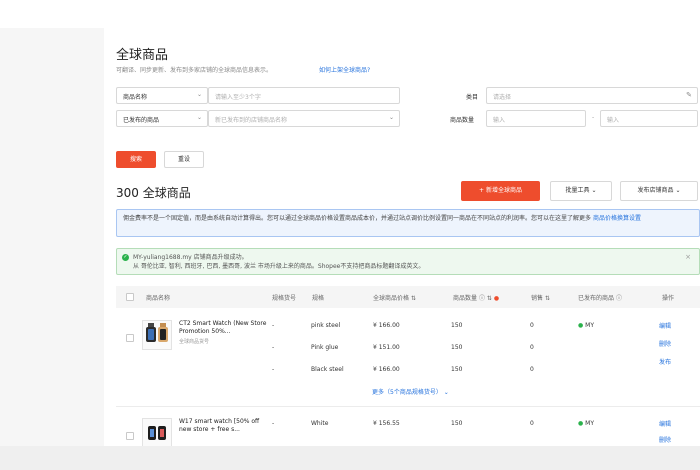  What do you see at coordinates (655, 190) in the screenshot?
I see `publish-shop-label: 发布店铺商品` at bounding box center [655, 190].